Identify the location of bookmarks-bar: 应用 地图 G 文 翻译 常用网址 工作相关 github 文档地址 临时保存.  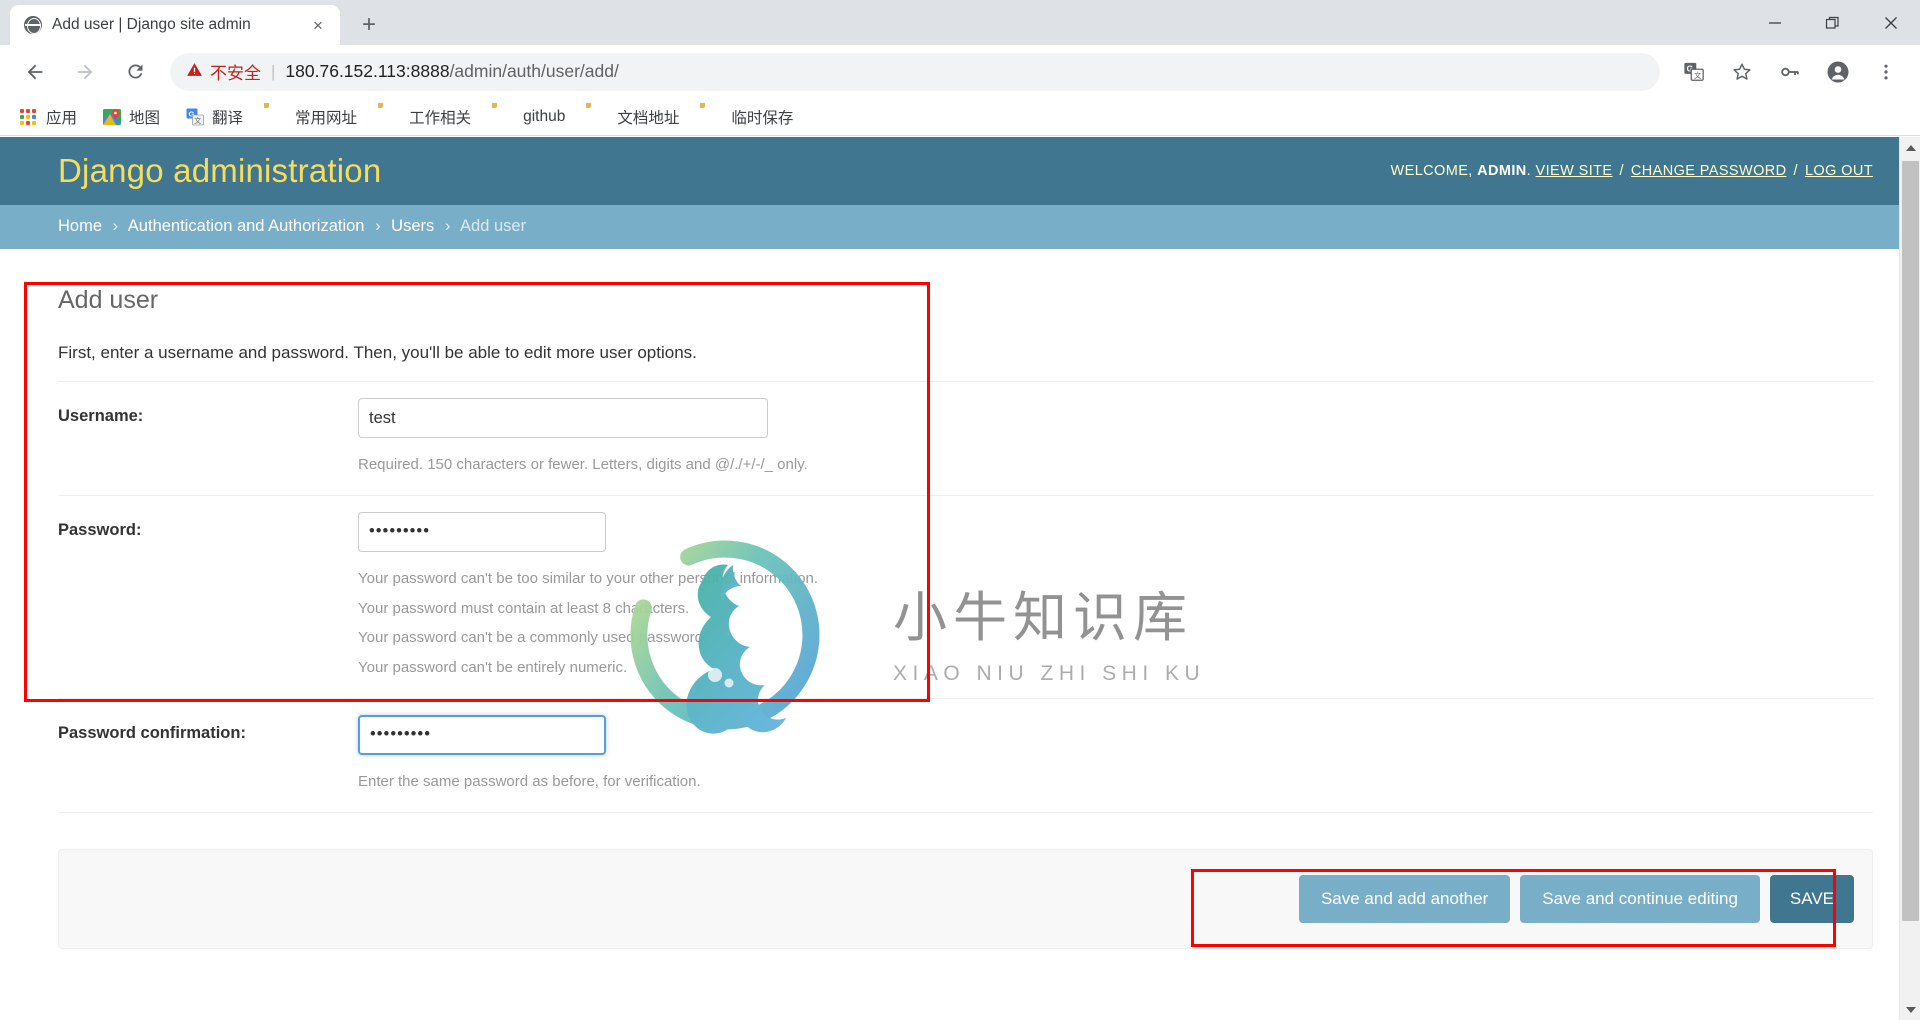
(960, 117).